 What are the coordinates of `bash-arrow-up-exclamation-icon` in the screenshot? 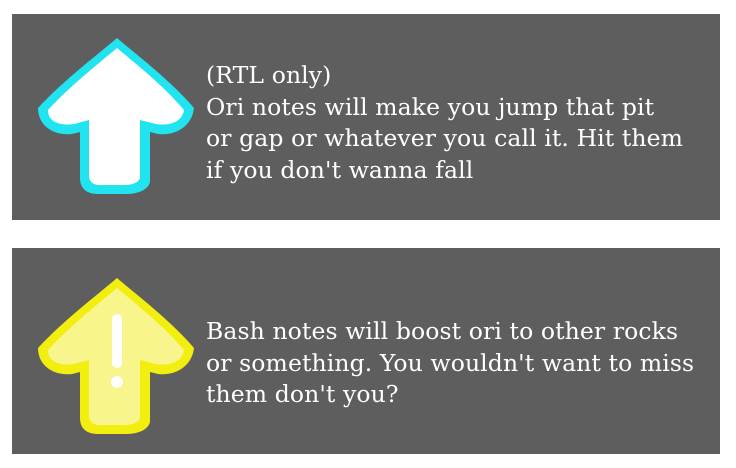 It's located at (116, 356).